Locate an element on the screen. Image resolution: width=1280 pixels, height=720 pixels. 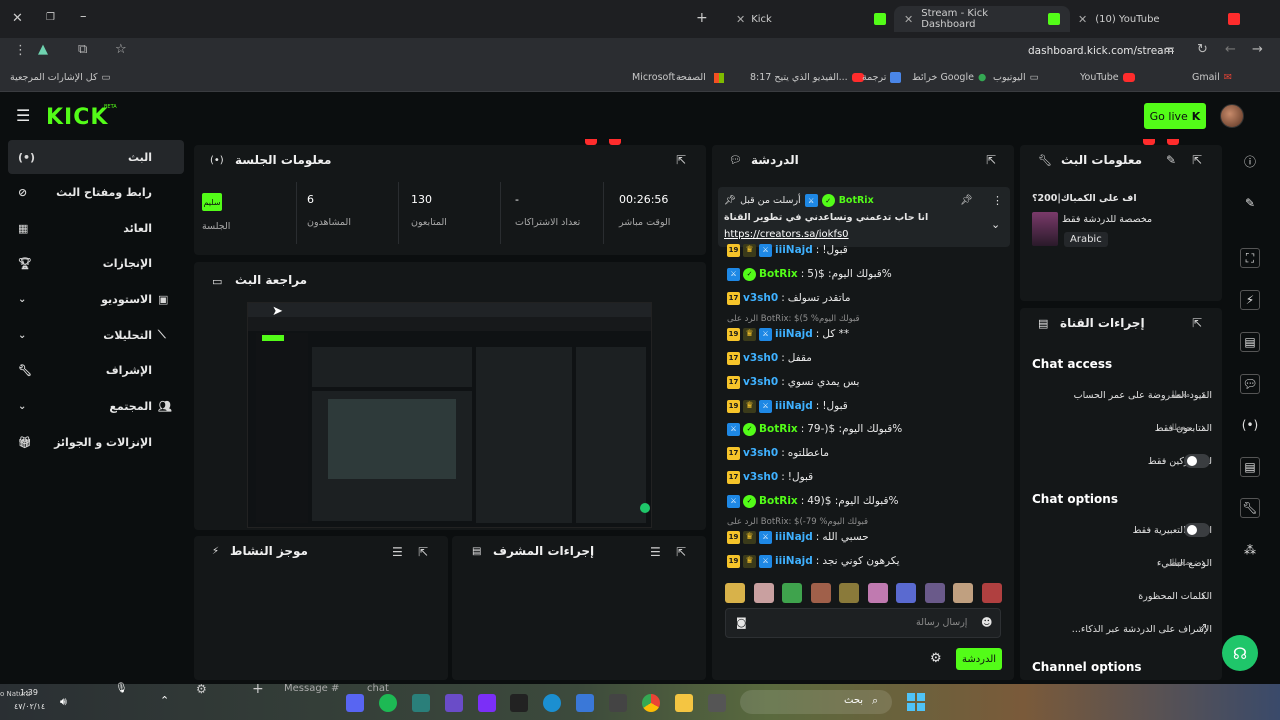
sidebar-item-analytics: ⟋ التحليلات ⌄ is located at coordinates (96, 335).